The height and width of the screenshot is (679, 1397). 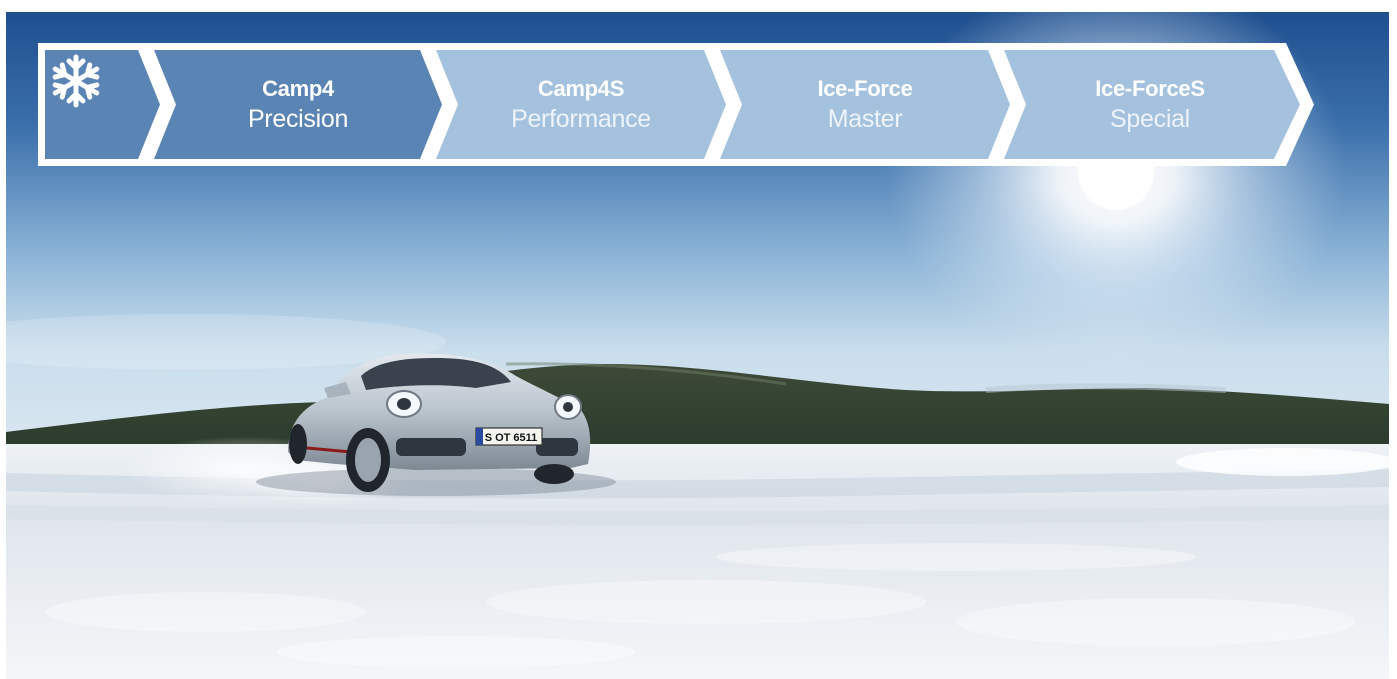 I want to click on step-subtitle: Special, so click(x=1150, y=118).